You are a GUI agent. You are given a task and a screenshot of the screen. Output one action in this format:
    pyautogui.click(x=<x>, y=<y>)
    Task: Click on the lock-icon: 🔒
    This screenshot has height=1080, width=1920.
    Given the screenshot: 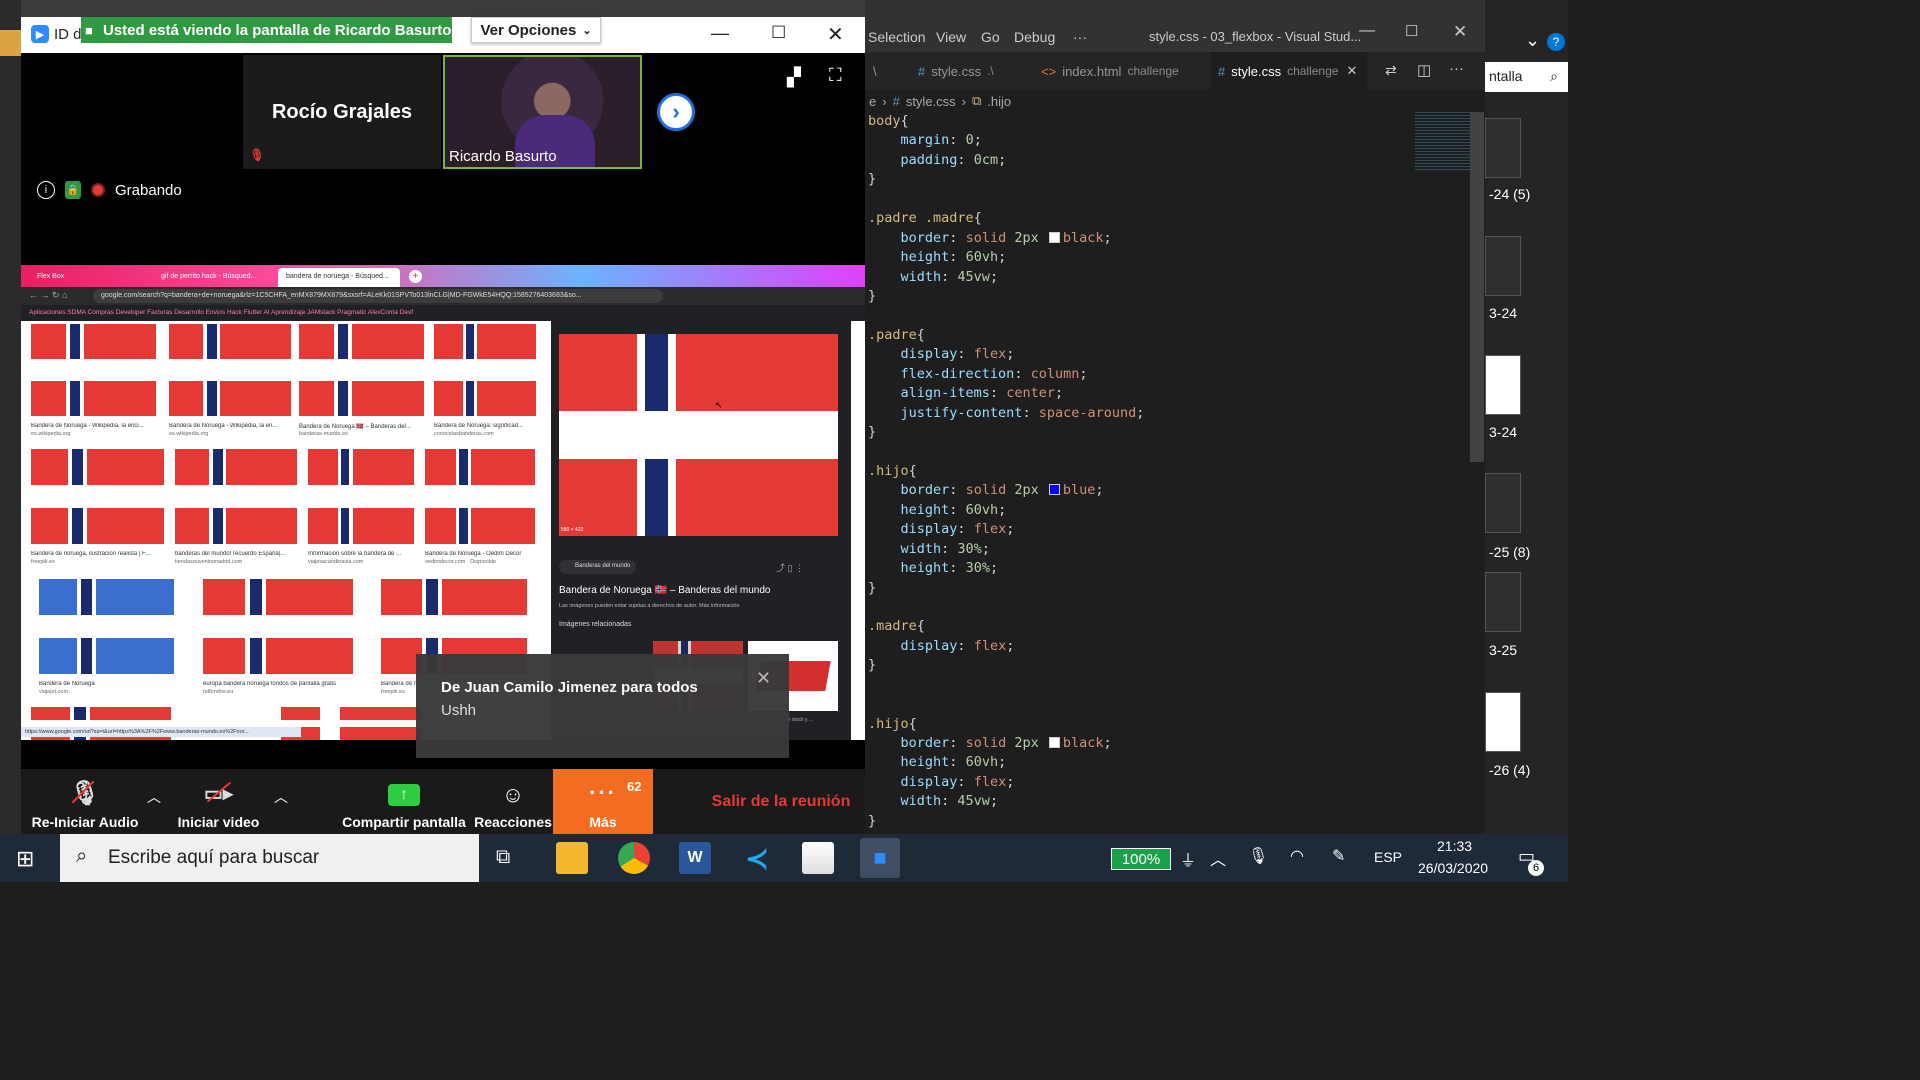 What is the action you would take?
    pyautogui.click(x=73, y=190)
    